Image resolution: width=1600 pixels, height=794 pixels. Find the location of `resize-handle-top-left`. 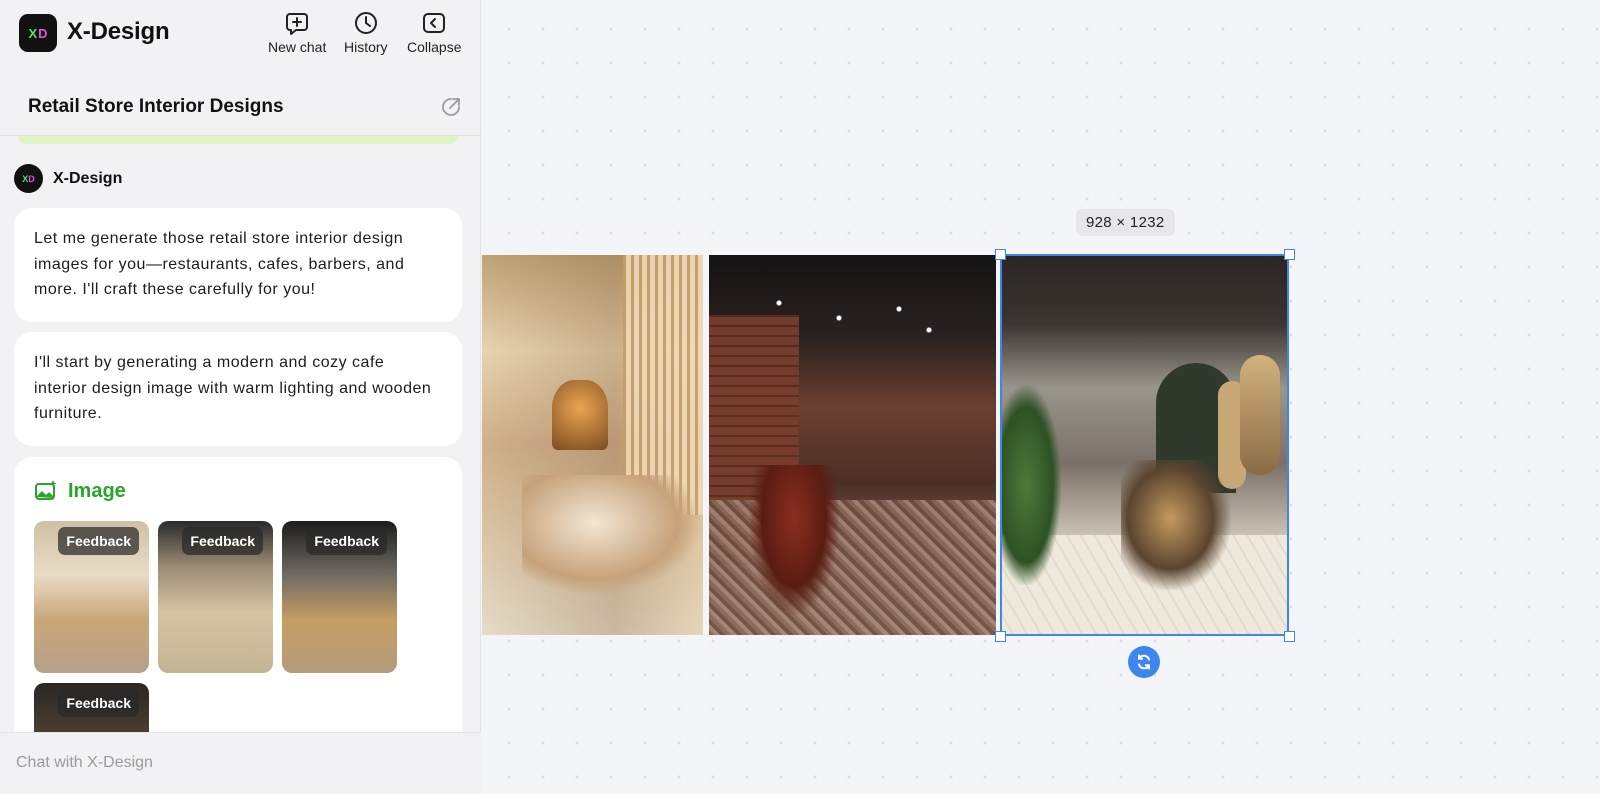

resize-handle-top-left is located at coordinates (1000, 254).